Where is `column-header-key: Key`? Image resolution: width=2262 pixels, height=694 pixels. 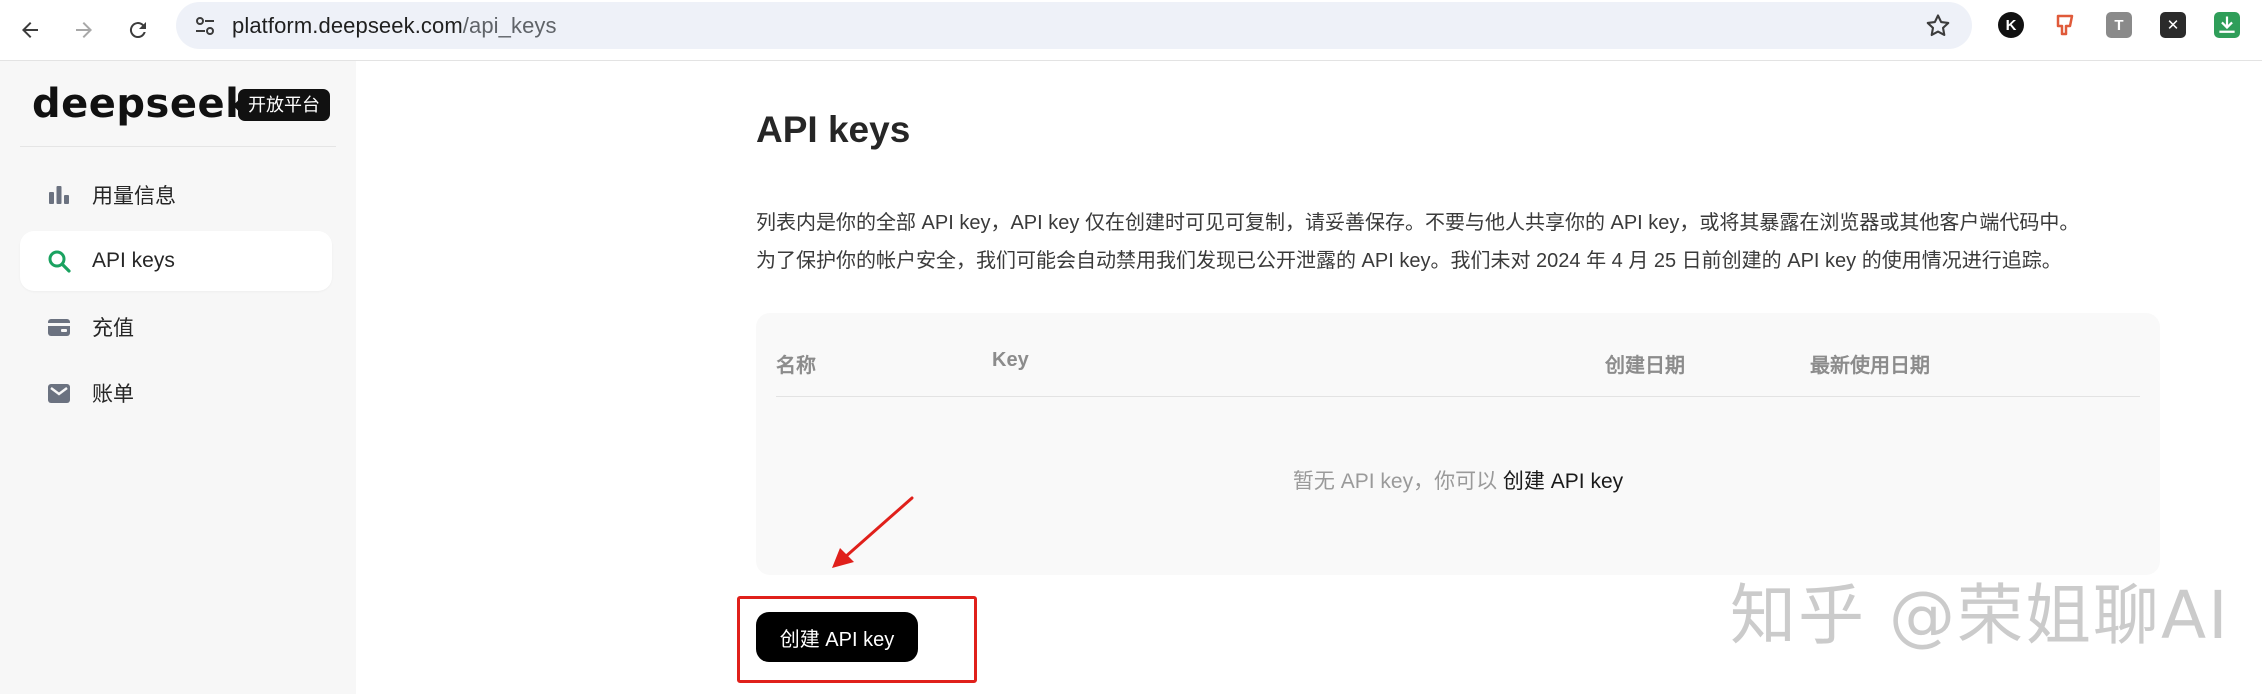 column-header-key: Key is located at coordinates (1010, 360).